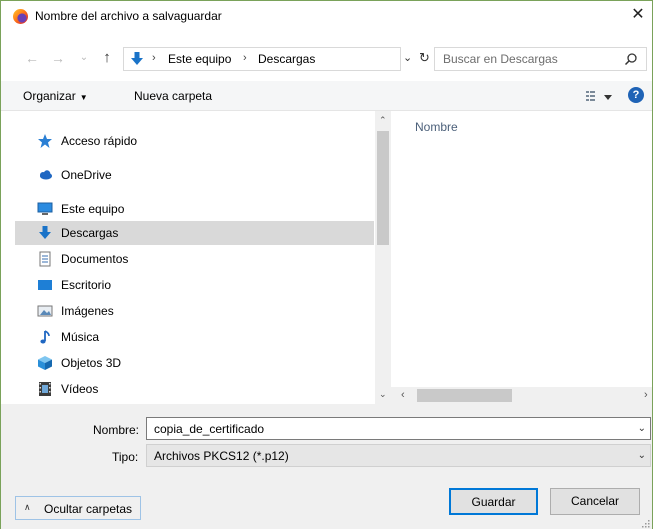 This screenshot has height=529, width=653. What do you see at coordinates (326, 96) in the screenshot?
I see `toolbar: Organizar ▼ Nueva carpeta ?` at bounding box center [326, 96].